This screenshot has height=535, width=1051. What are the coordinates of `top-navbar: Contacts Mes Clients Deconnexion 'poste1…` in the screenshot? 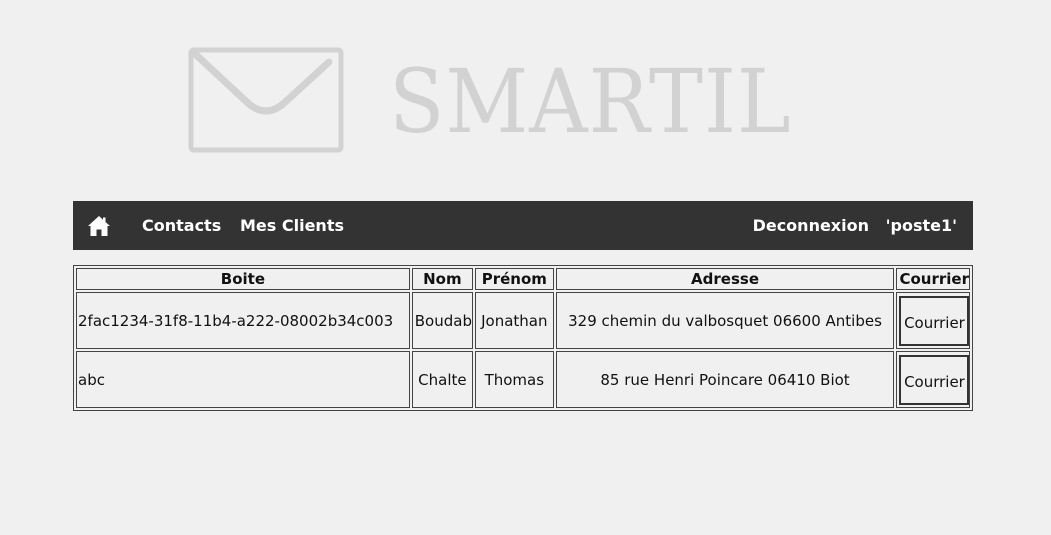 It's located at (523, 225).